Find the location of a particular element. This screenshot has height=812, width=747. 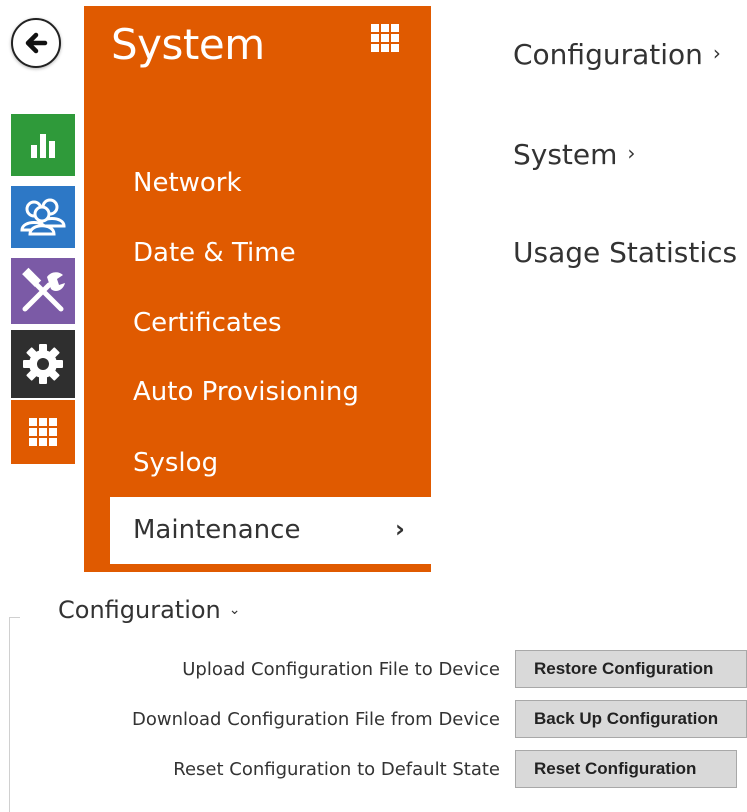

nav-hardware is located at coordinates (43, 364).